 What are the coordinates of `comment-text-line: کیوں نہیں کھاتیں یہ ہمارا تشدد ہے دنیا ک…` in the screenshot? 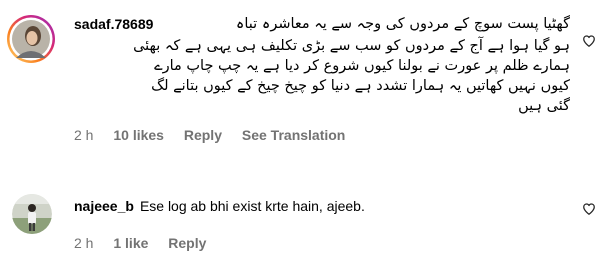 It's located at (360, 86).